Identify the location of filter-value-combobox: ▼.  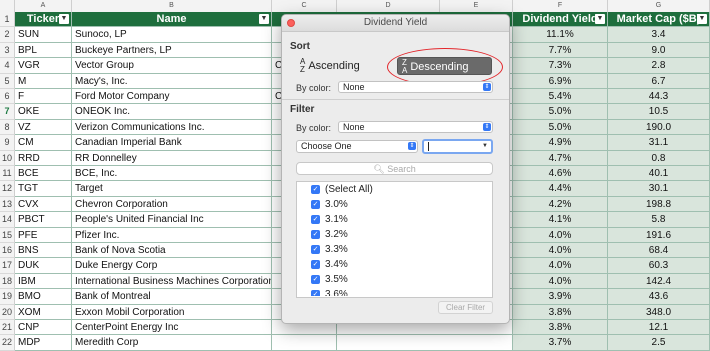
(457, 146).